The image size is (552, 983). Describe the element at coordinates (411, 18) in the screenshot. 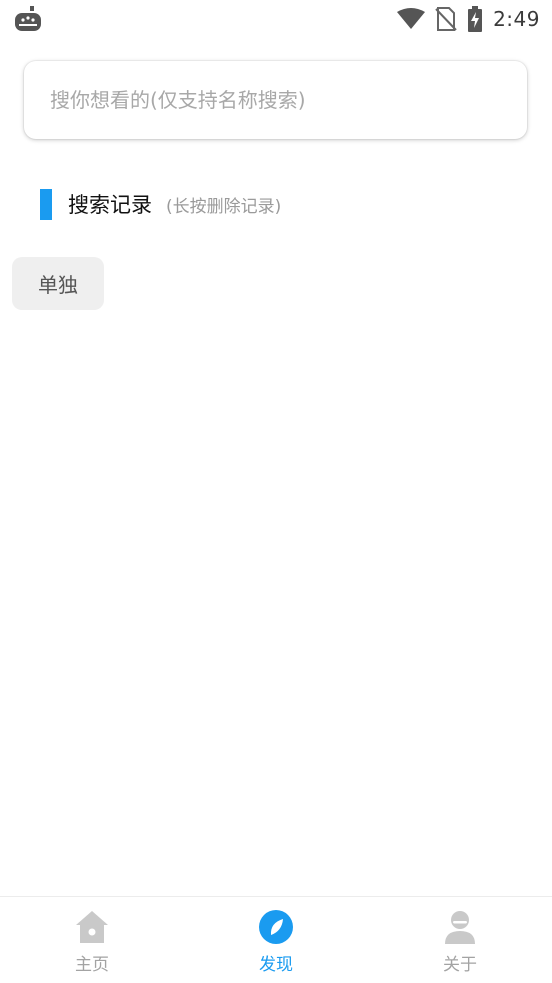

I see `wifi-icon` at that location.